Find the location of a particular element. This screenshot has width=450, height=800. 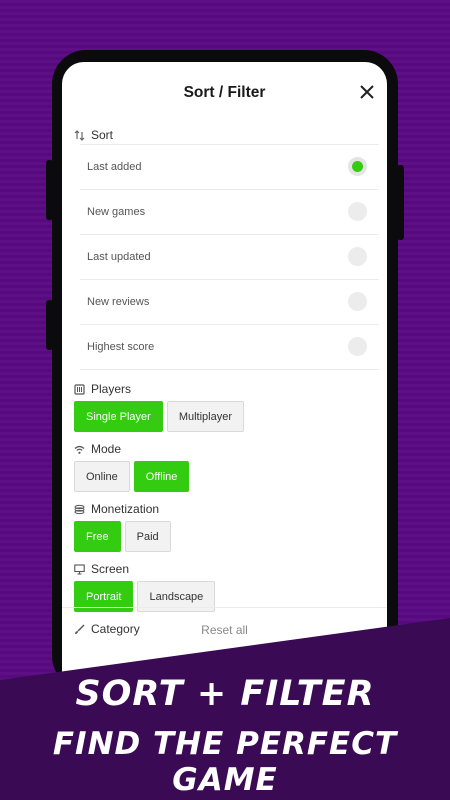

close-icon is located at coordinates (367, 92).